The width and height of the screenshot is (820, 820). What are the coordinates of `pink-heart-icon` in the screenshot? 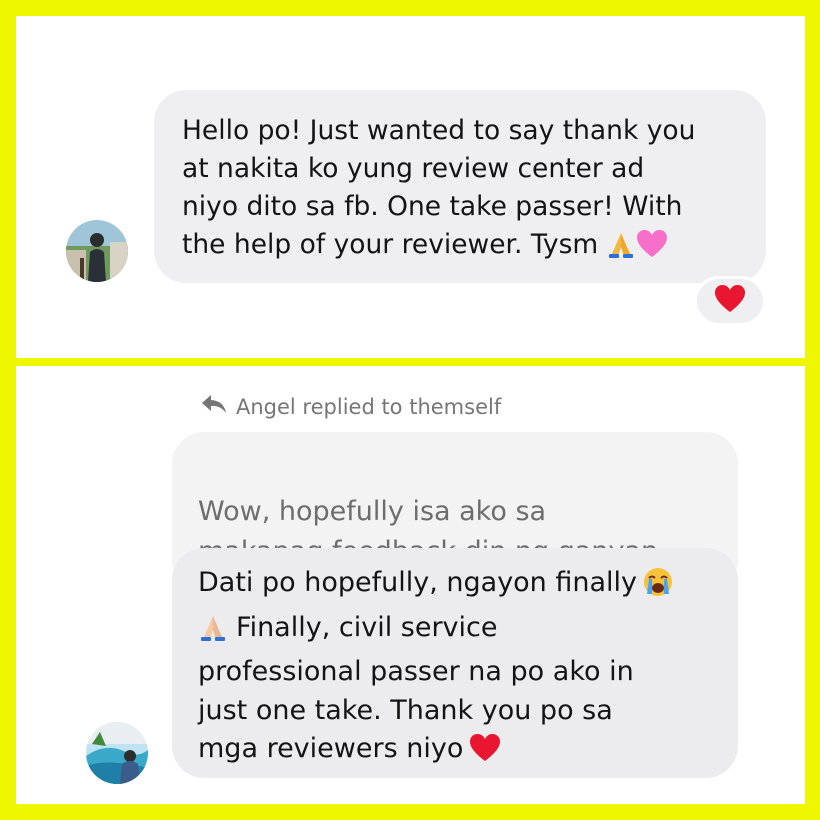 It's located at (652, 249).